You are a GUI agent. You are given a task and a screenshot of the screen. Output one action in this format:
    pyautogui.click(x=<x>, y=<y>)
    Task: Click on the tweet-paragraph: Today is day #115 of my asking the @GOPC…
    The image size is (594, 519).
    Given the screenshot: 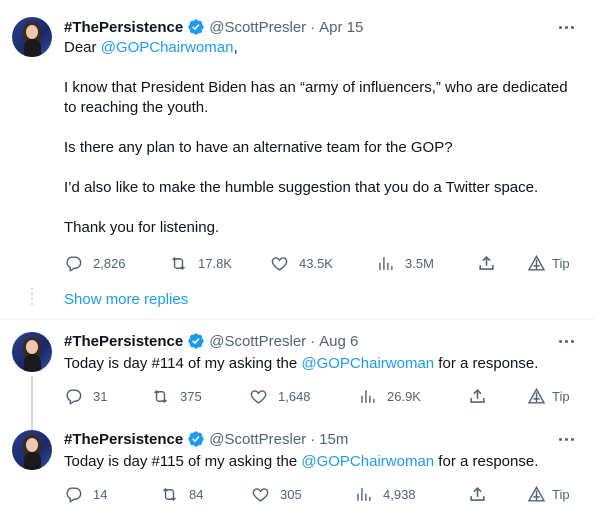 What is the action you would take?
    pyautogui.click(x=301, y=461)
    